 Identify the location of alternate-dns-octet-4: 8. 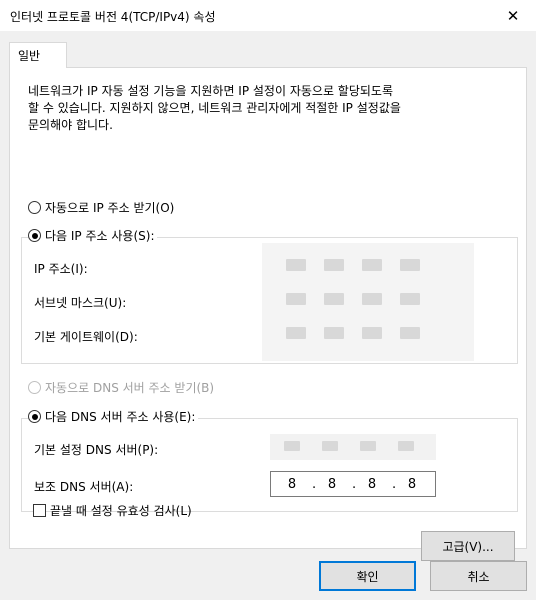
(412, 484).